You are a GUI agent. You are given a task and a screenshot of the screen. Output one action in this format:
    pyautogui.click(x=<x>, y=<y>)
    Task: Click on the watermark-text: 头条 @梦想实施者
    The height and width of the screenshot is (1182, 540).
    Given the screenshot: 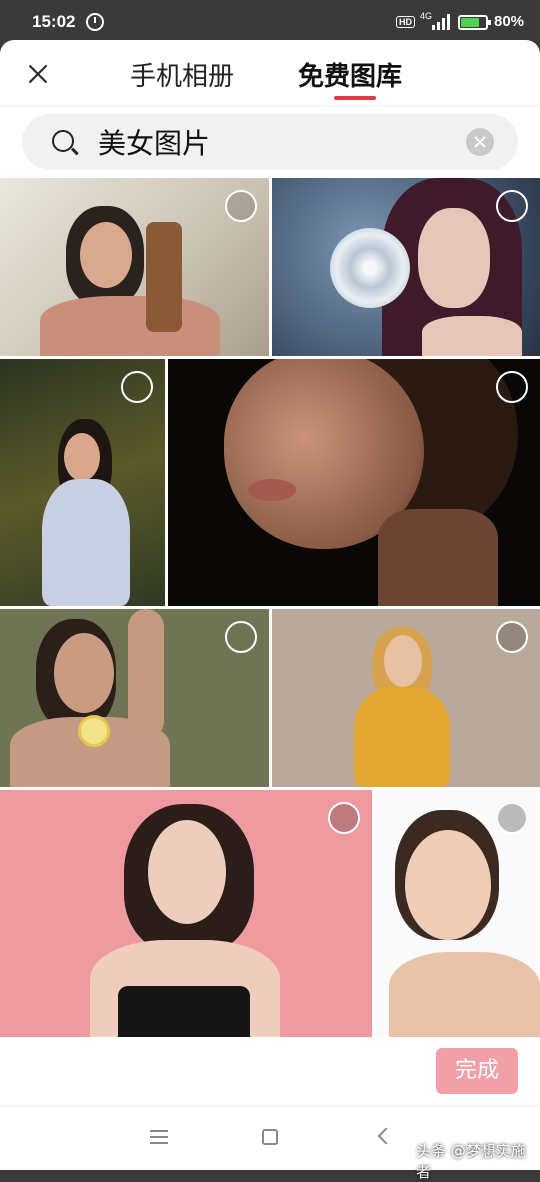 What is the action you would take?
    pyautogui.click(x=471, y=1161)
    